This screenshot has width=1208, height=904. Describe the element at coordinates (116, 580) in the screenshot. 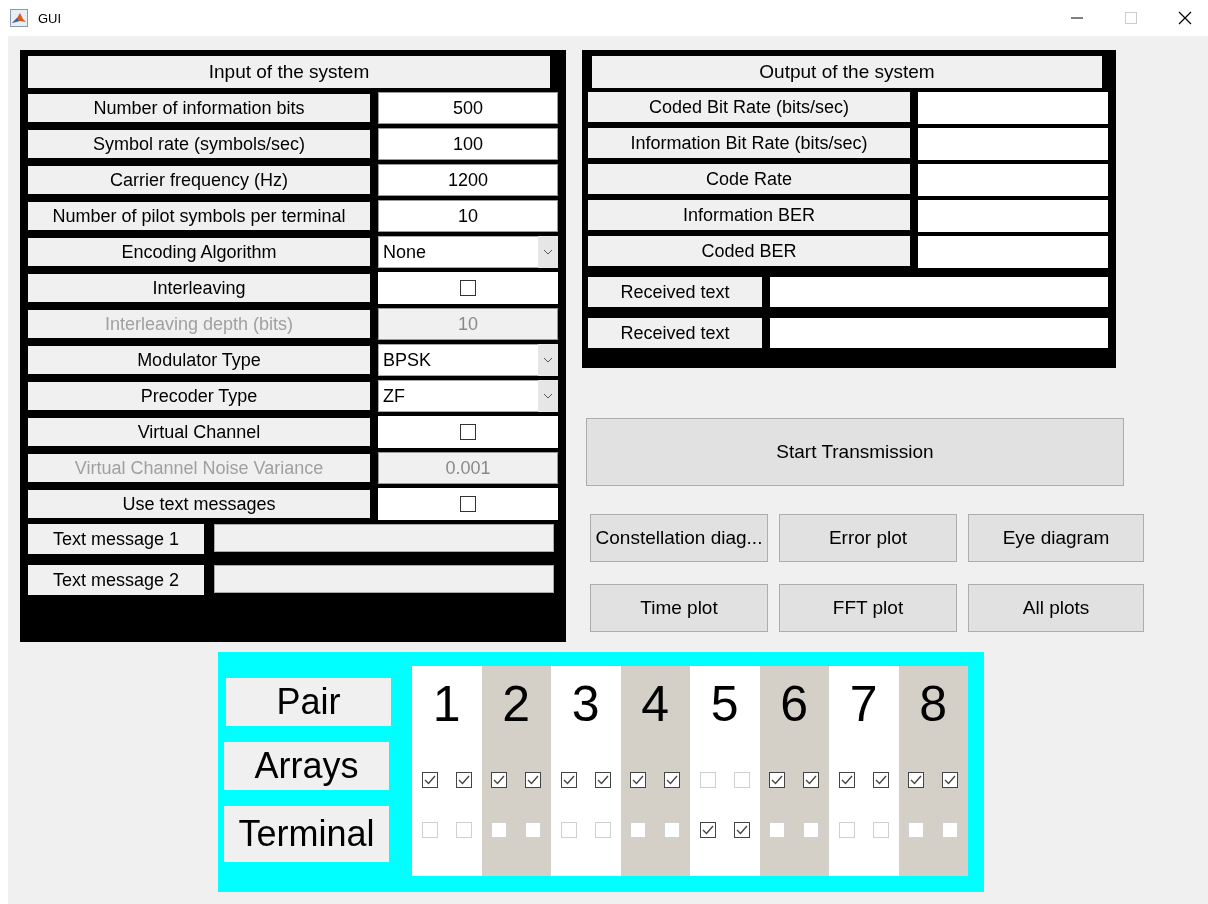

I see `field-label: Text message 2` at that location.